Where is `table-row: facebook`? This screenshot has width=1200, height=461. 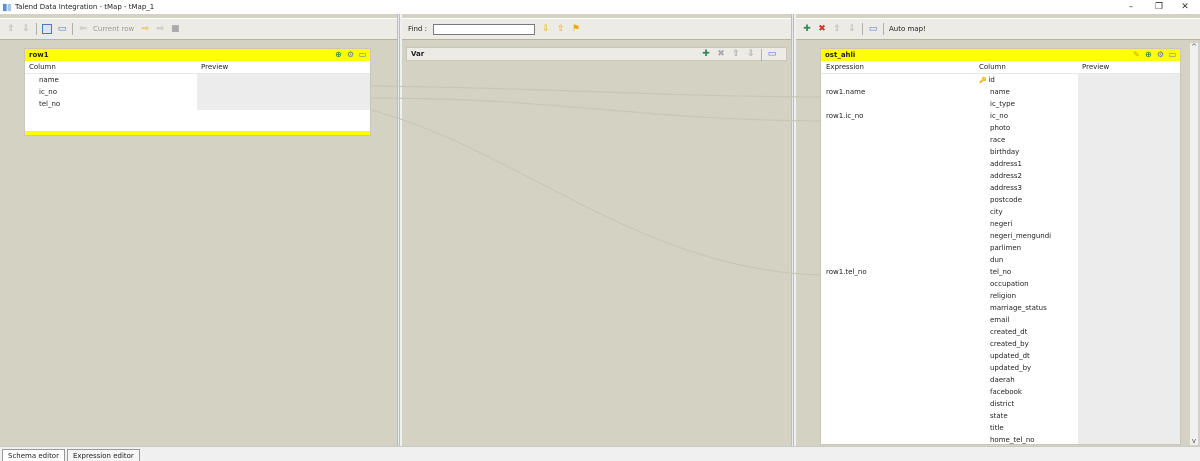 table-row: facebook is located at coordinates (1000, 392).